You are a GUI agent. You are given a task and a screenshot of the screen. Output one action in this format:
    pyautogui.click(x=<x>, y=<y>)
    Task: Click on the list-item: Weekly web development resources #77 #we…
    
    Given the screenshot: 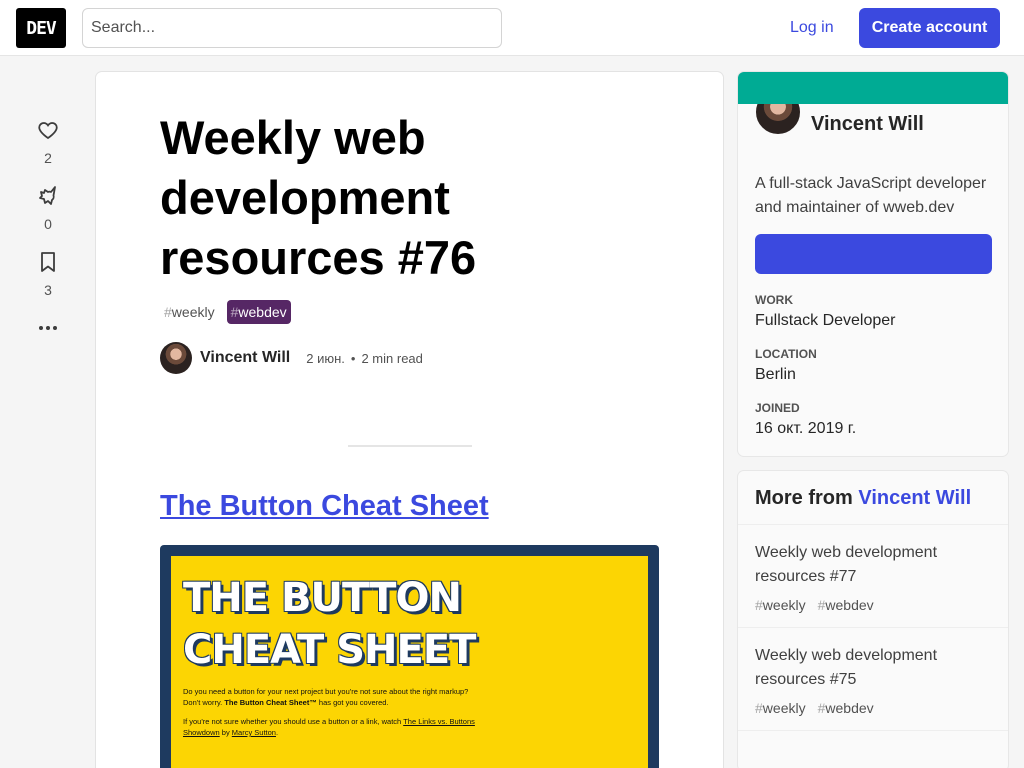 What is the action you would take?
    pyautogui.click(x=873, y=576)
    